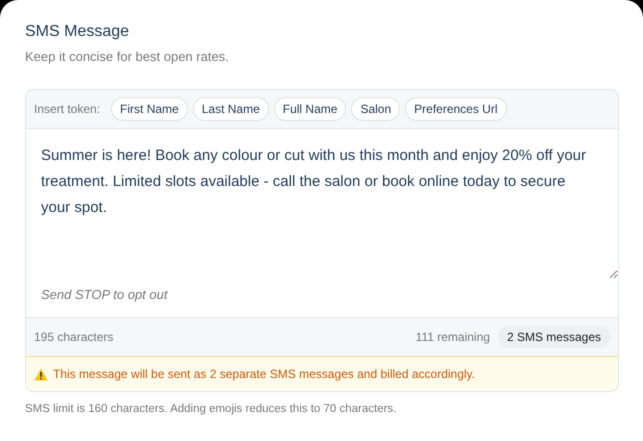  Describe the element at coordinates (456, 108) in the screenshot. I see `token-button: Preferences Url` at that location.